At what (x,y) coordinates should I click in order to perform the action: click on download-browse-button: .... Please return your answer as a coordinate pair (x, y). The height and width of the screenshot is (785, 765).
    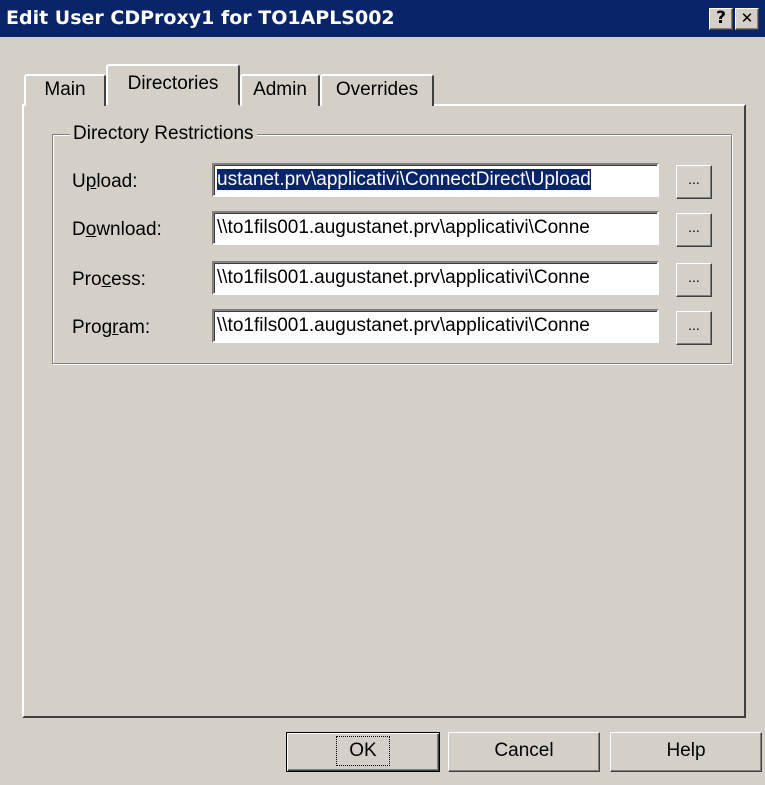
    Looking at the image, I should click on (694, 230).